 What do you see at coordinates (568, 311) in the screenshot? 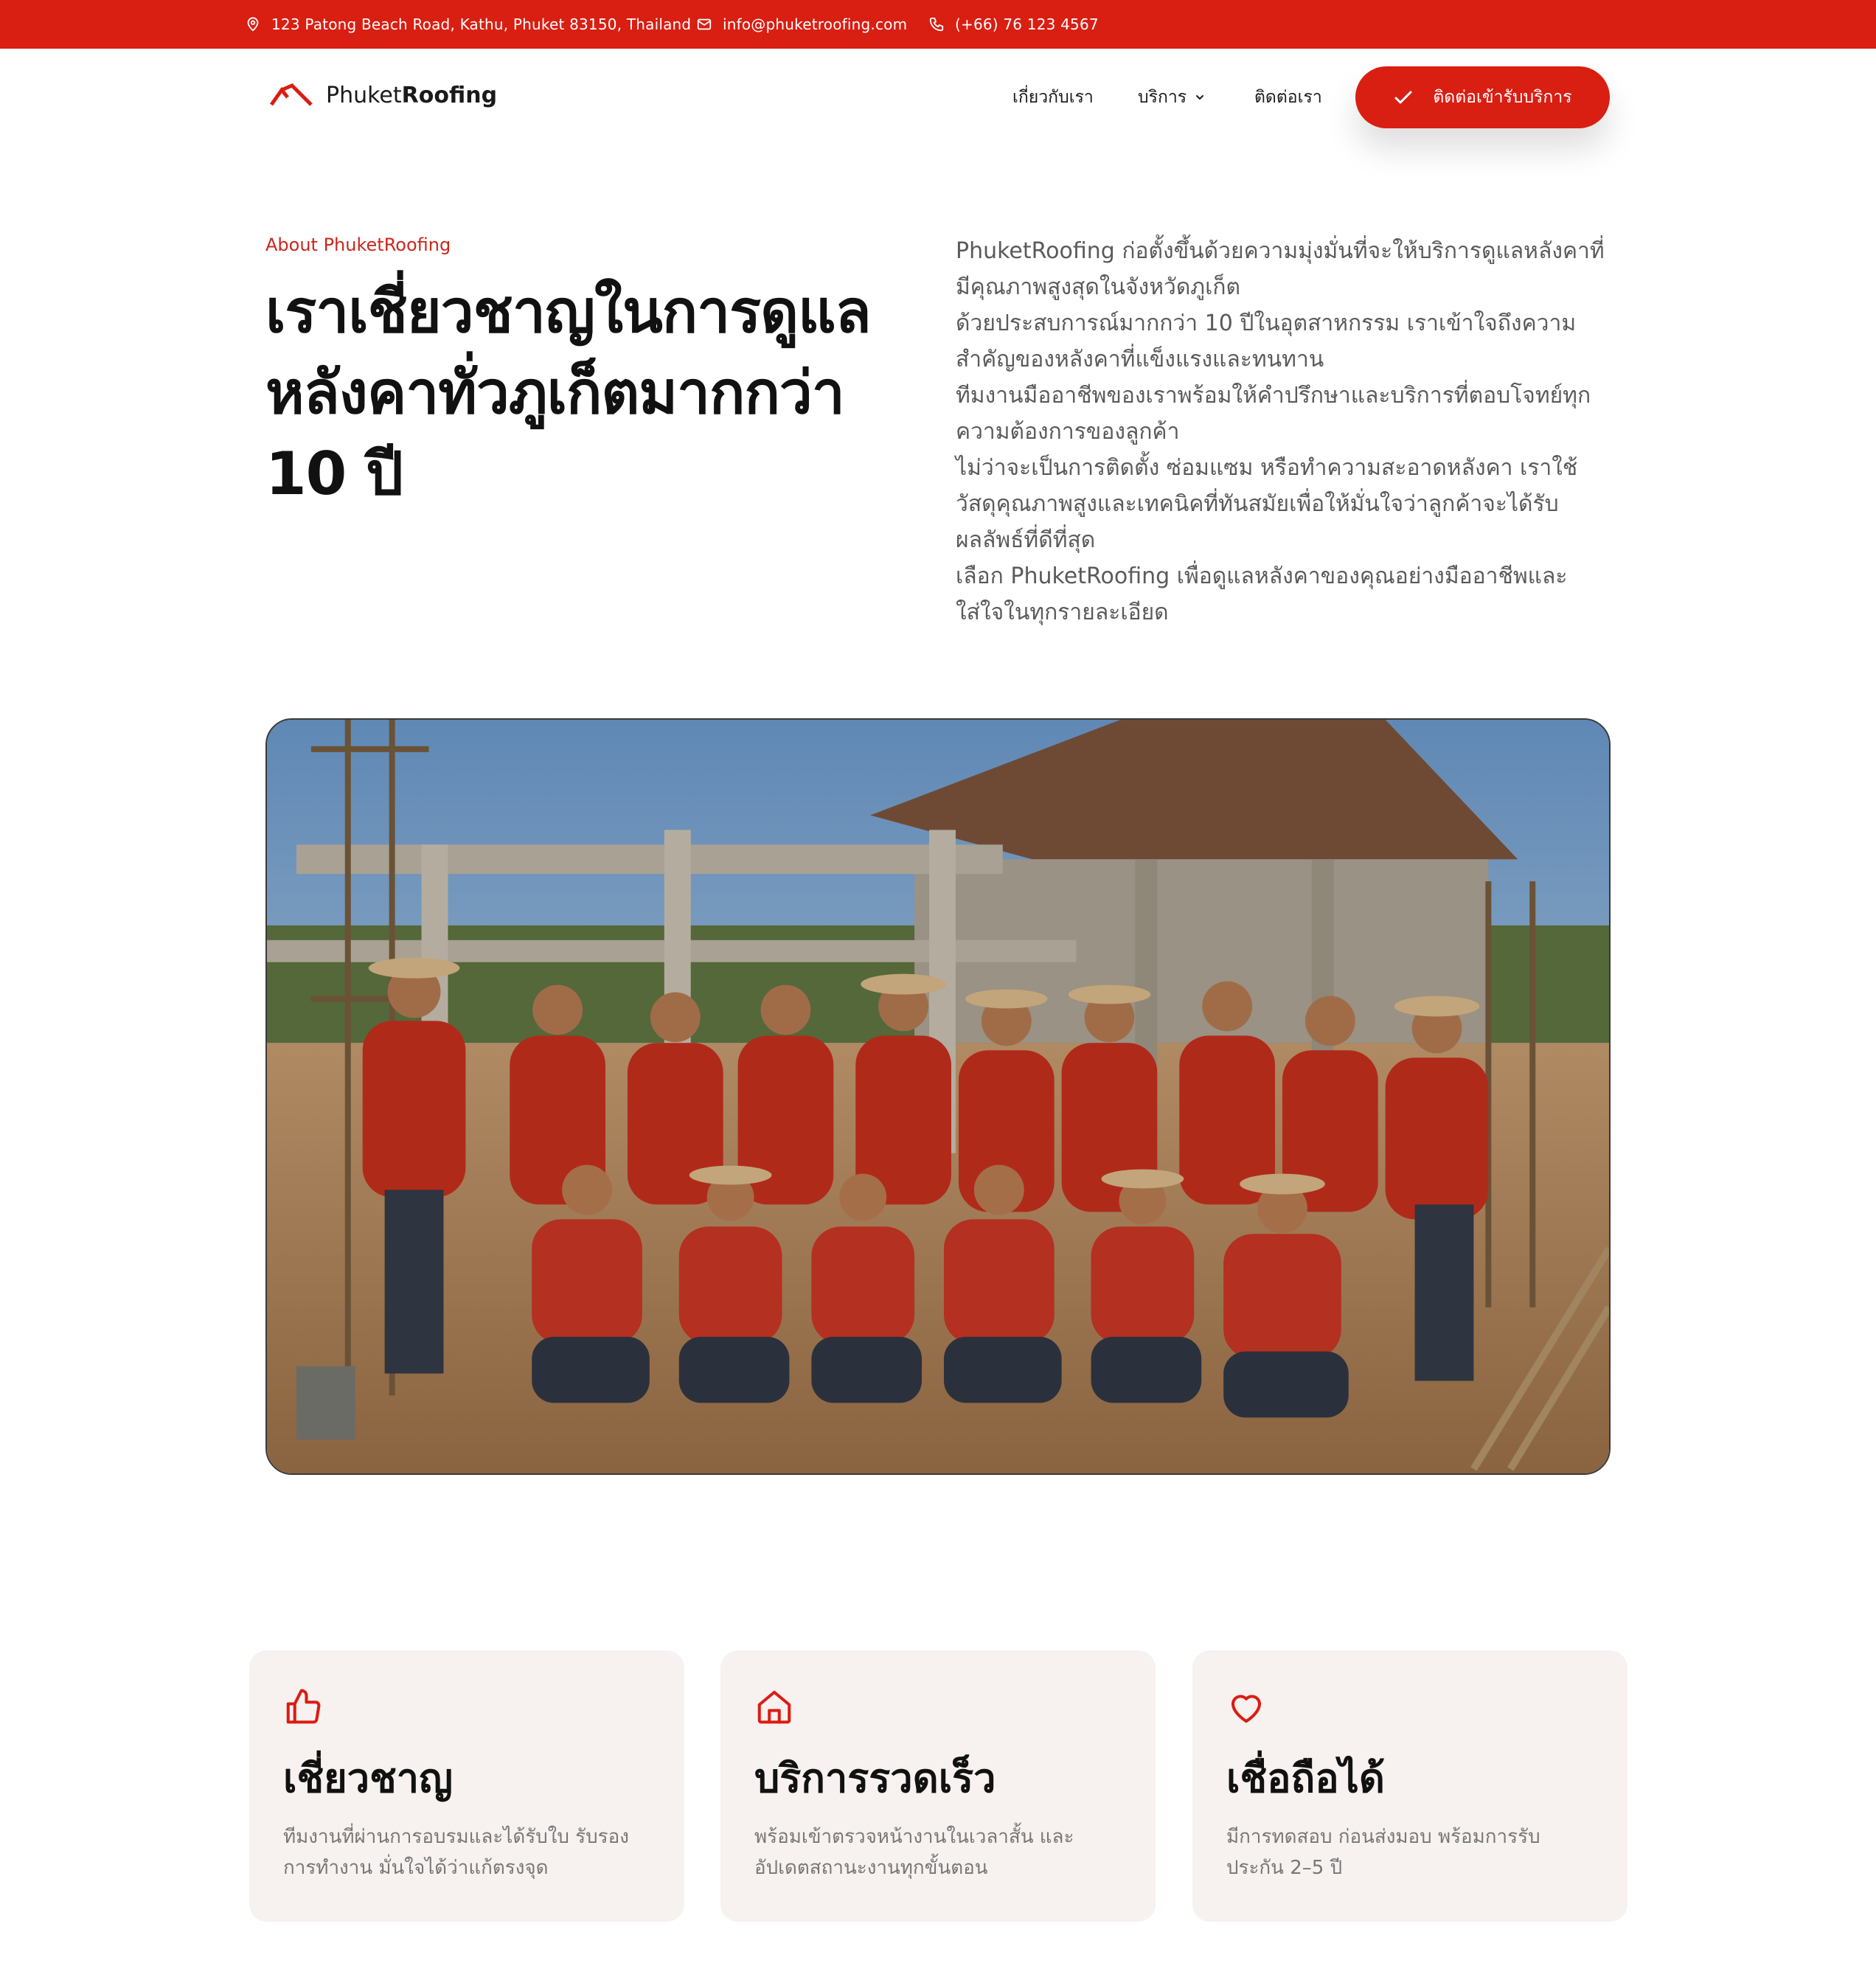
I see `headline-line: เราเชี่ยวชาญในการดูแล` at bounding box center [568, 311].